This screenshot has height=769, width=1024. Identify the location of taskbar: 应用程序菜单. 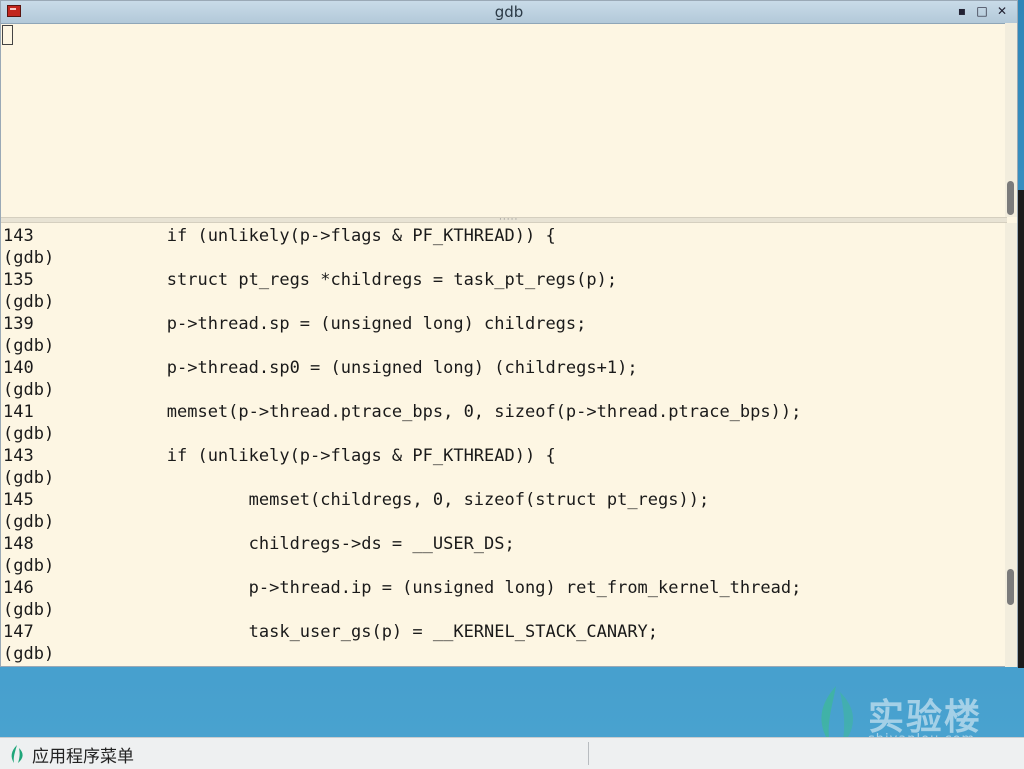
(512, 753).